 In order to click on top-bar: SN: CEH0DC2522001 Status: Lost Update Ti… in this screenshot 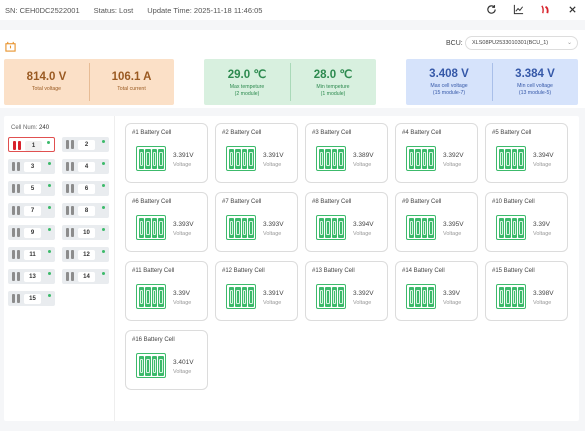, I will do `click(292, 10)`.